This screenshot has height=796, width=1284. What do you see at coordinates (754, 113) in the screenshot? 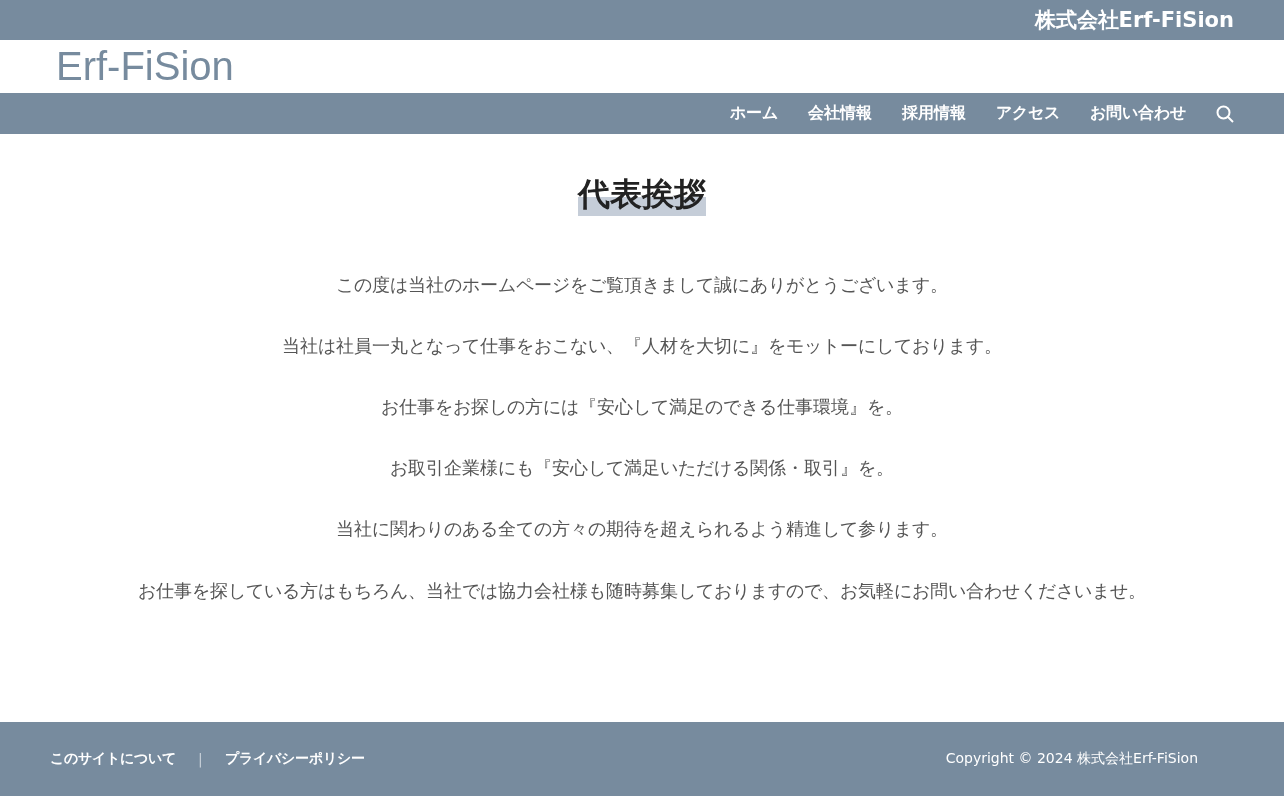
I see `nav-link: ホーム` at bounding box center [754, 113].